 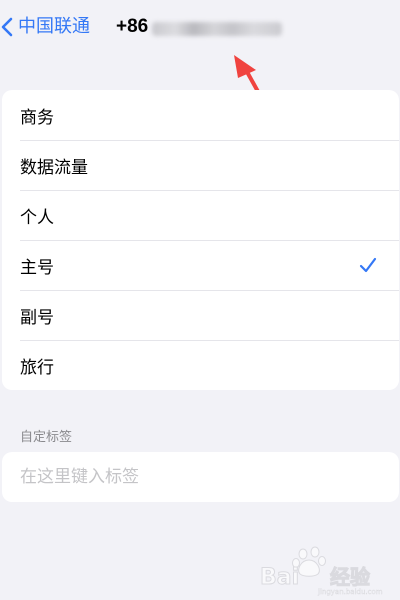 What do you see at coordinates (37, 317) in the screenshot?
I see `label-option-text: 副号` at bounding box center [37, 317].